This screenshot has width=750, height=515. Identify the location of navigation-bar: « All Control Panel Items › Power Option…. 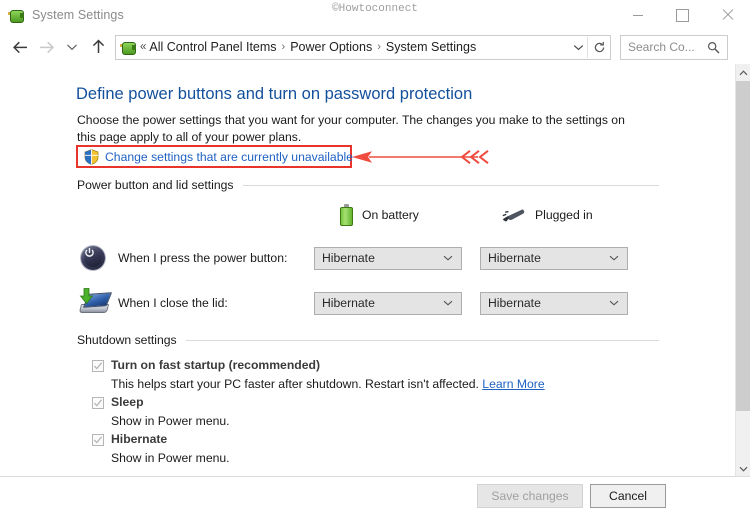
(375, 47).